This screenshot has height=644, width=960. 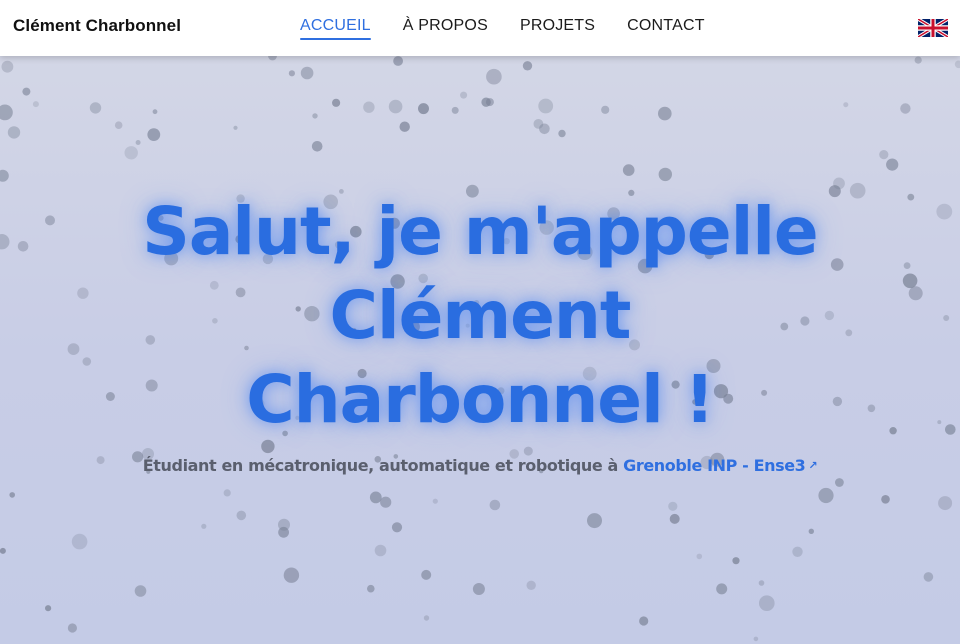 What do you see at coordinates (714, 465) in the screenshot?
I see `school-link-label: Grenoble INP - Ense3` at bounding box center [714, 465].